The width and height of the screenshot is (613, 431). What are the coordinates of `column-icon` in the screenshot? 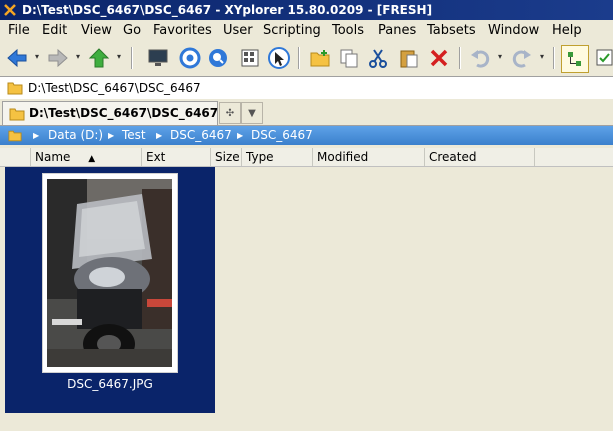 It's located at (15, 157).